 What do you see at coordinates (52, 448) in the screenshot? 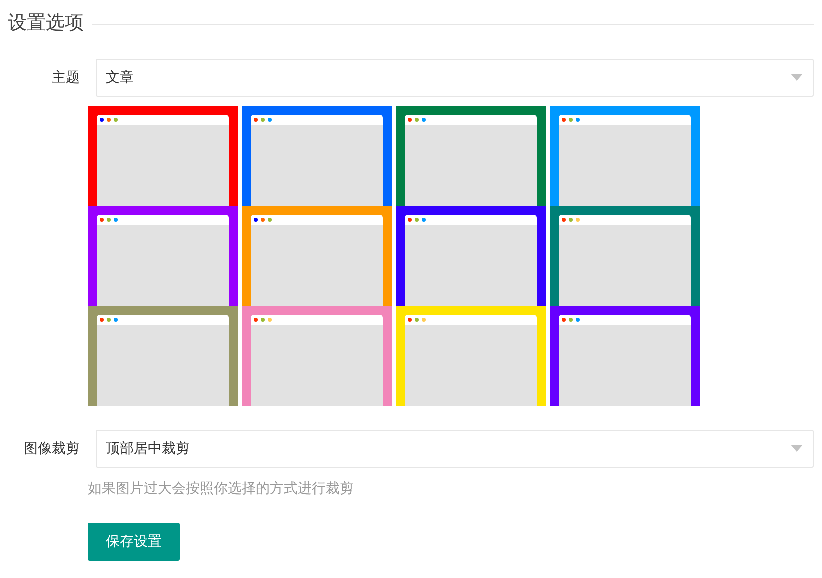
I see `field-label: 图像裁剪` at bounding box center [52, 448].